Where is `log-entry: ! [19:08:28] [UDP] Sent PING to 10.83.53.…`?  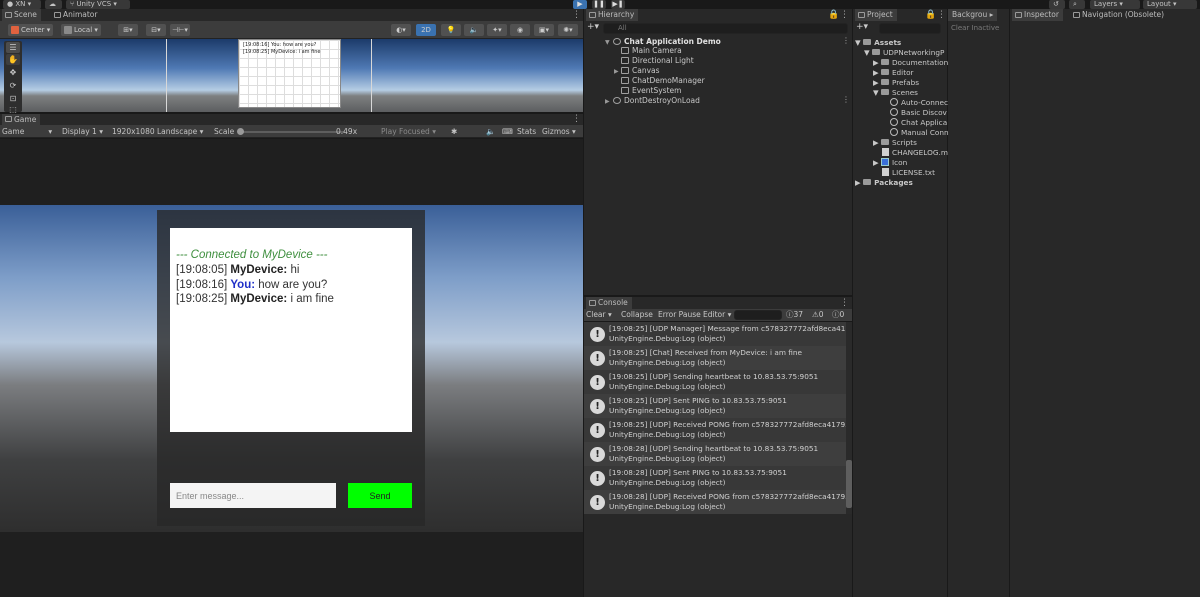 log-entry: ! [19:08:28] [UDP] Sent PING to 10.83.53.… is located at coordinates (715, 478).